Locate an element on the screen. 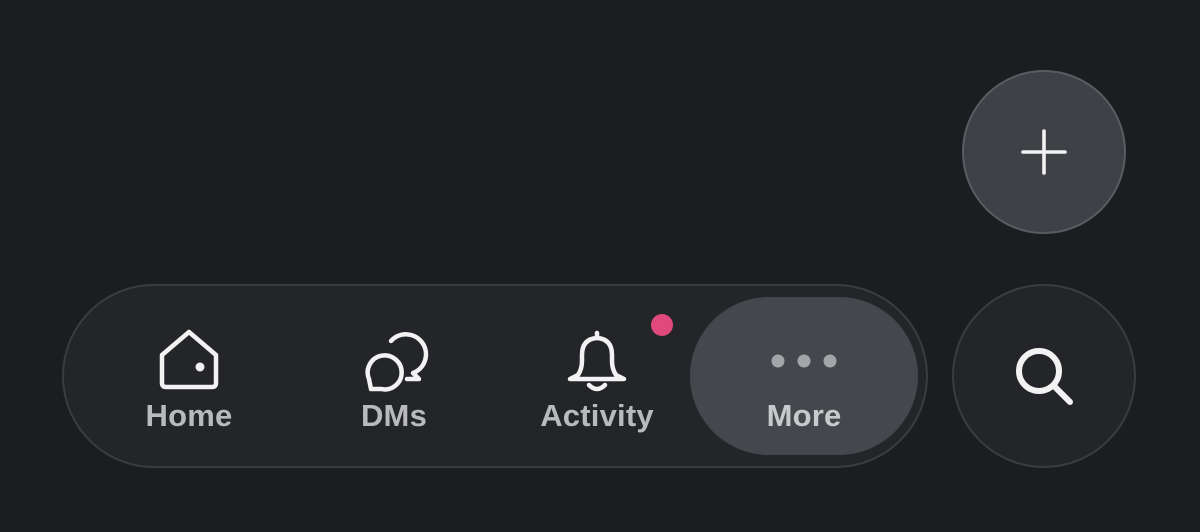 This screenshot has width=1200, height=532. more-dots-icon is located at coordinates (804, 361).